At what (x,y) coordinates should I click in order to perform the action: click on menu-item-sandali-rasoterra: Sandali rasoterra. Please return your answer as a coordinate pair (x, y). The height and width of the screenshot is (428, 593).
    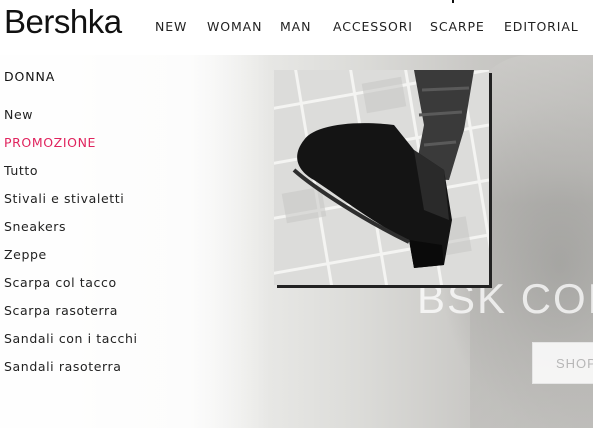
    Looking at the image, I should click on (63, 366).